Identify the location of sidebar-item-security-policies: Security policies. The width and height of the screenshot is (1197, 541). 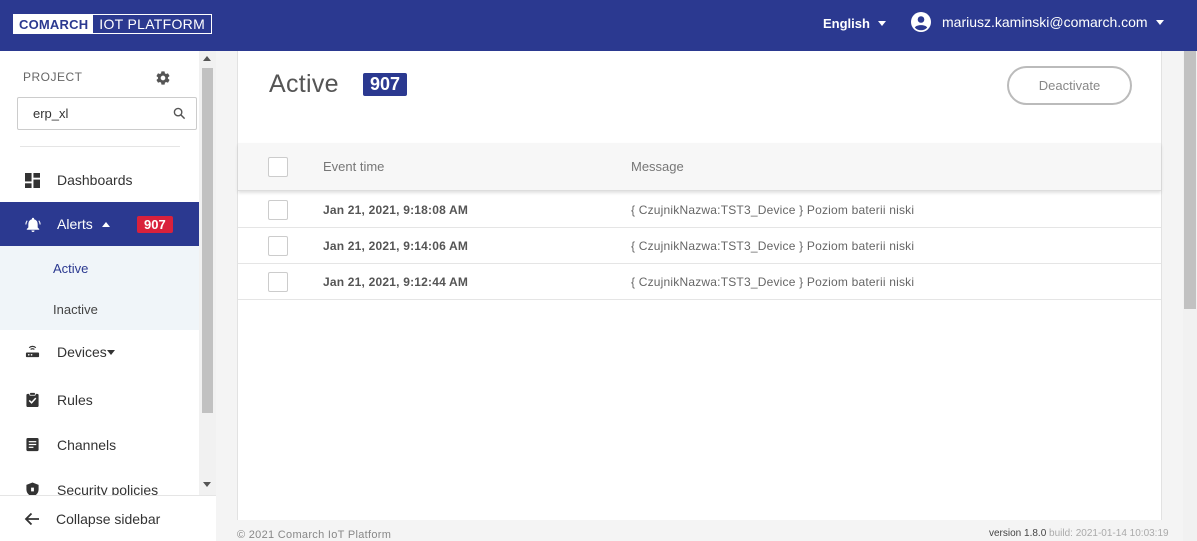
(99, 481).